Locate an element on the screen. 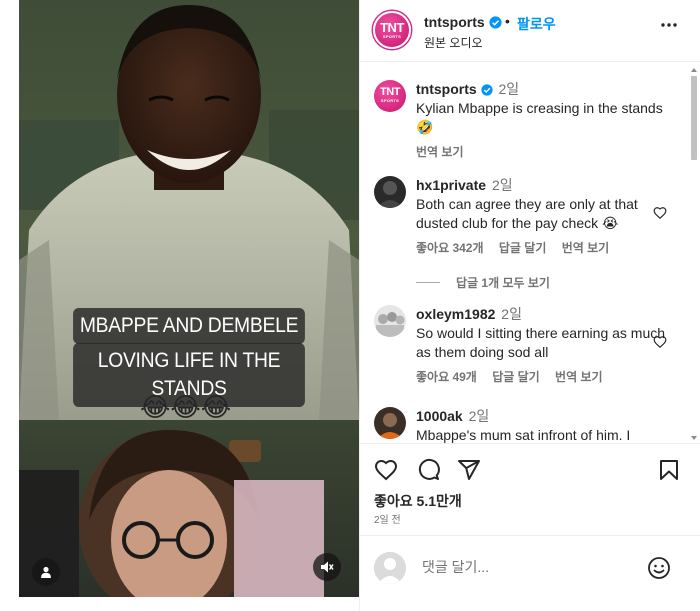 The height and width of the screenshot is (611, 700). post-timestamp: 2일 전 is located at coordinates (387, 518).